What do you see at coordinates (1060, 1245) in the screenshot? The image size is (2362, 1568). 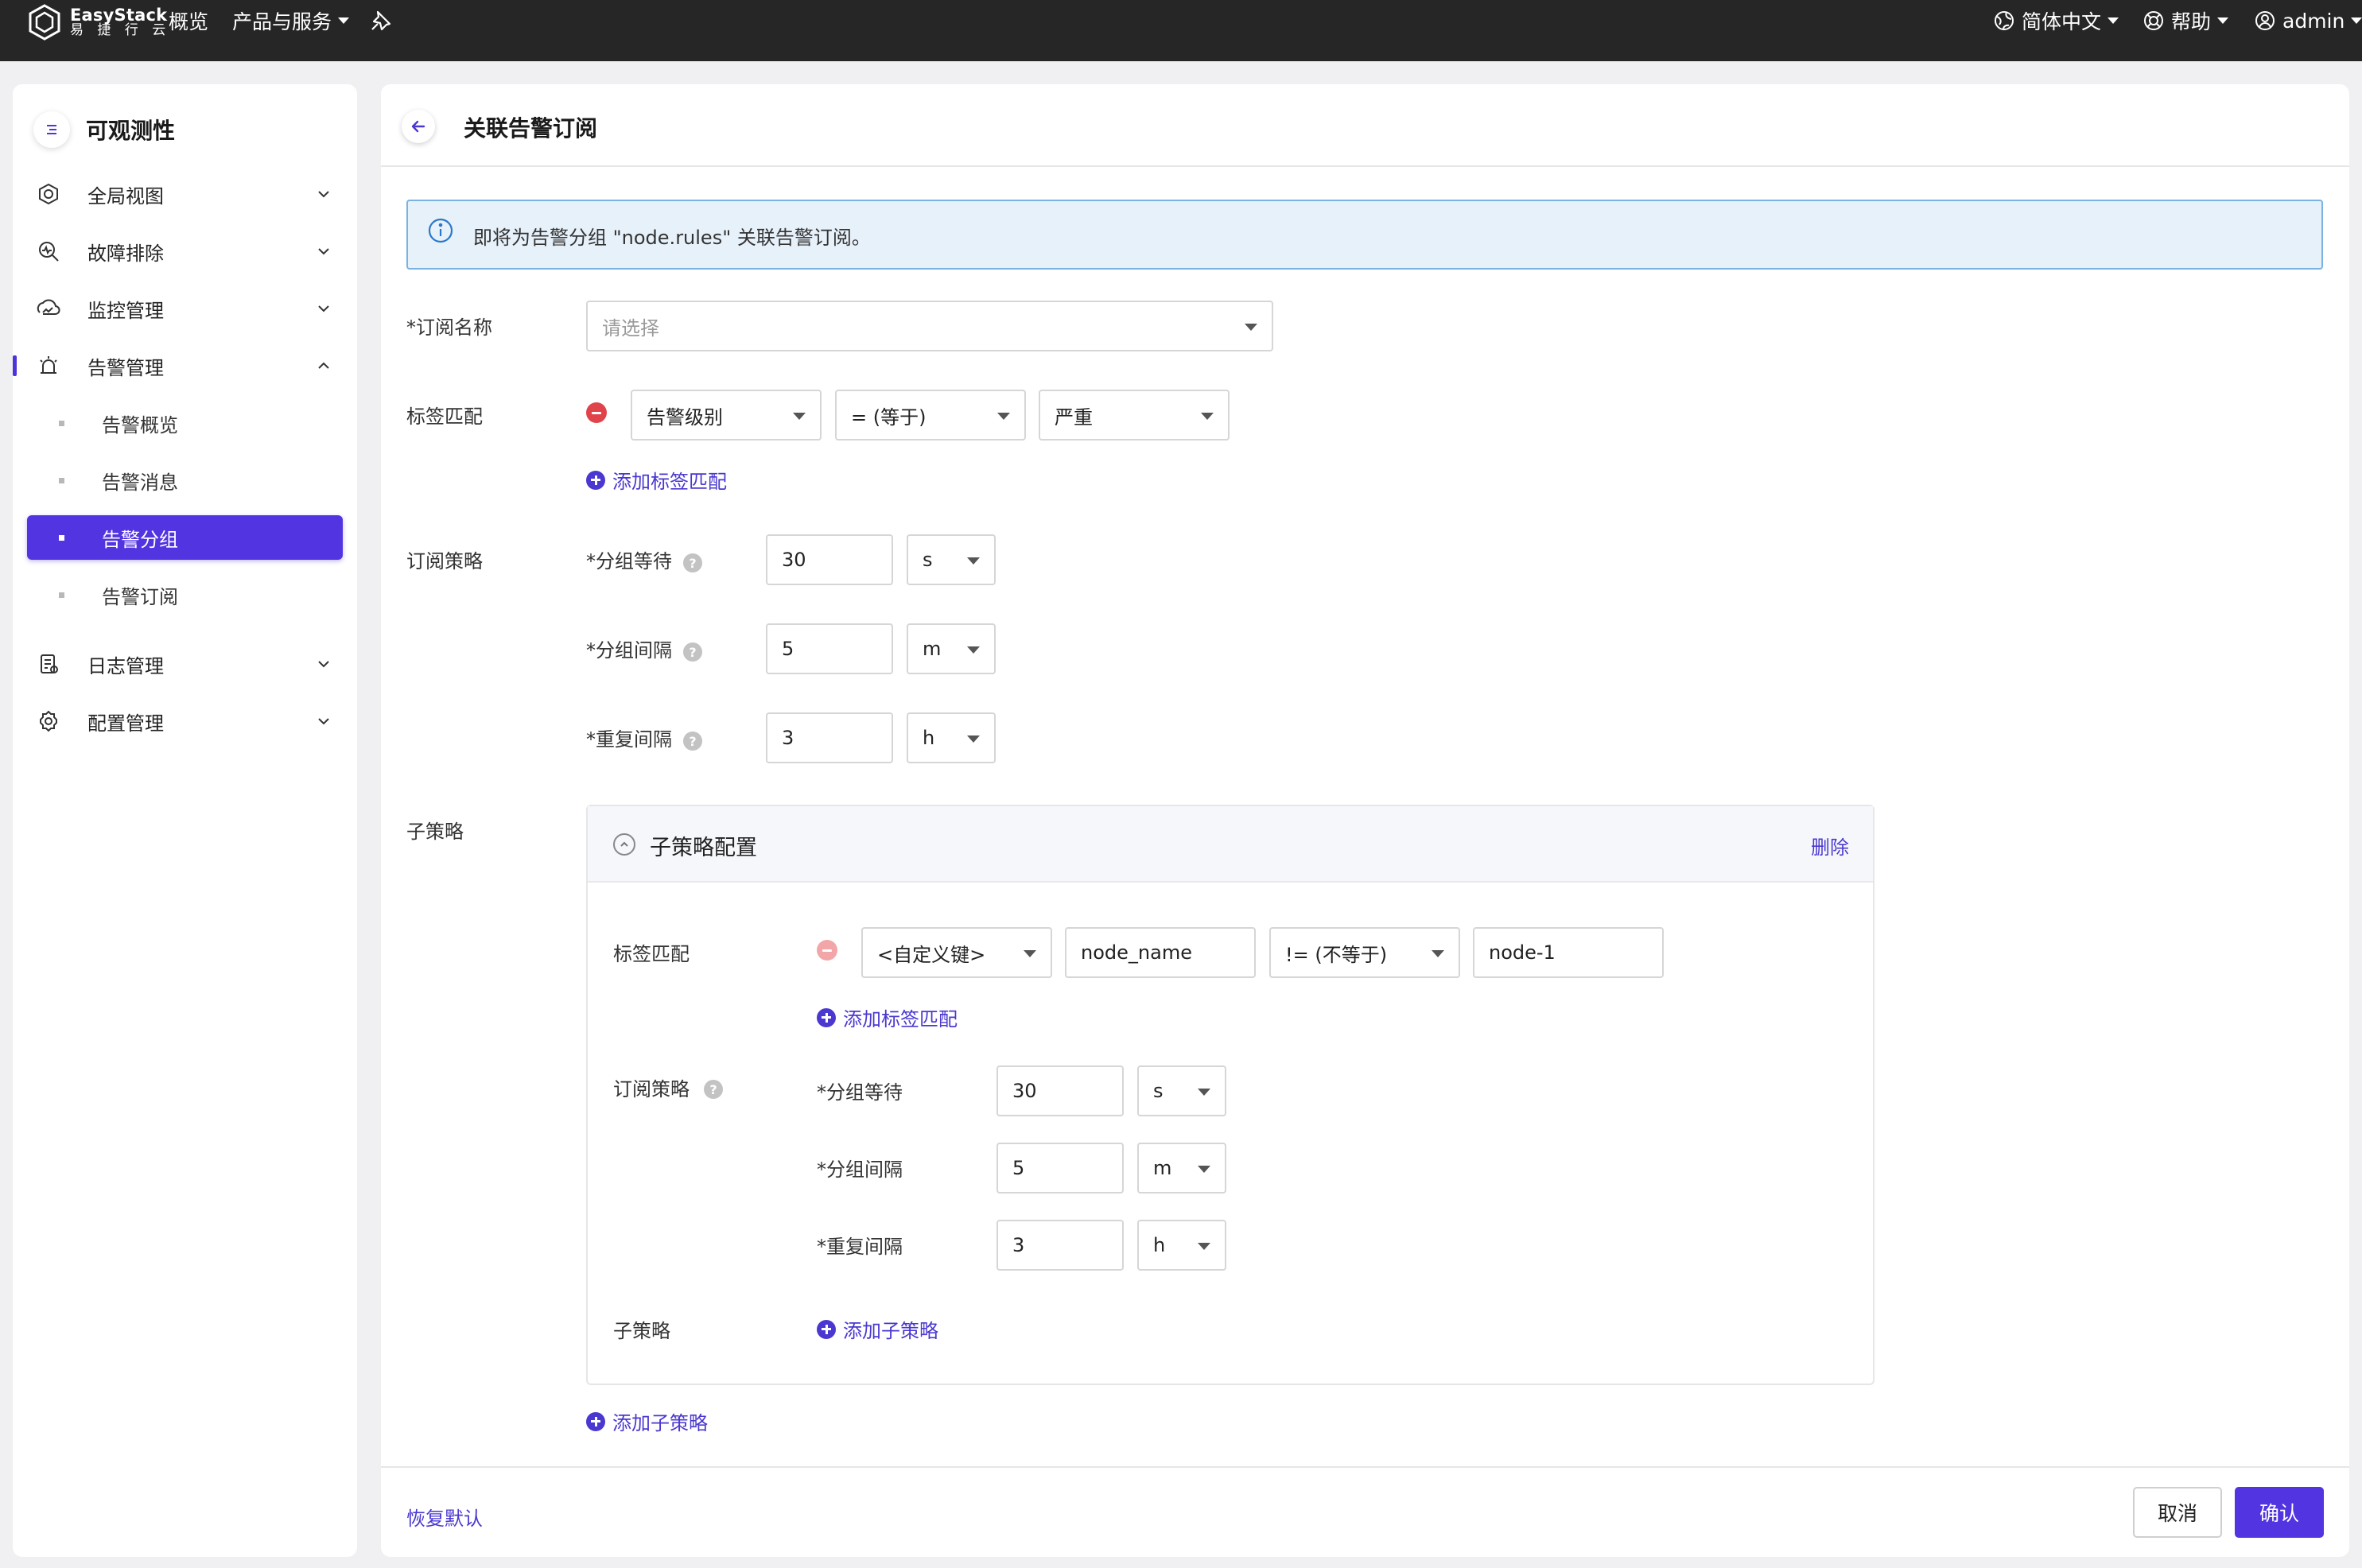 I see `sub-repeat-interval-input: 3` at bounding box center [1060, 1245].